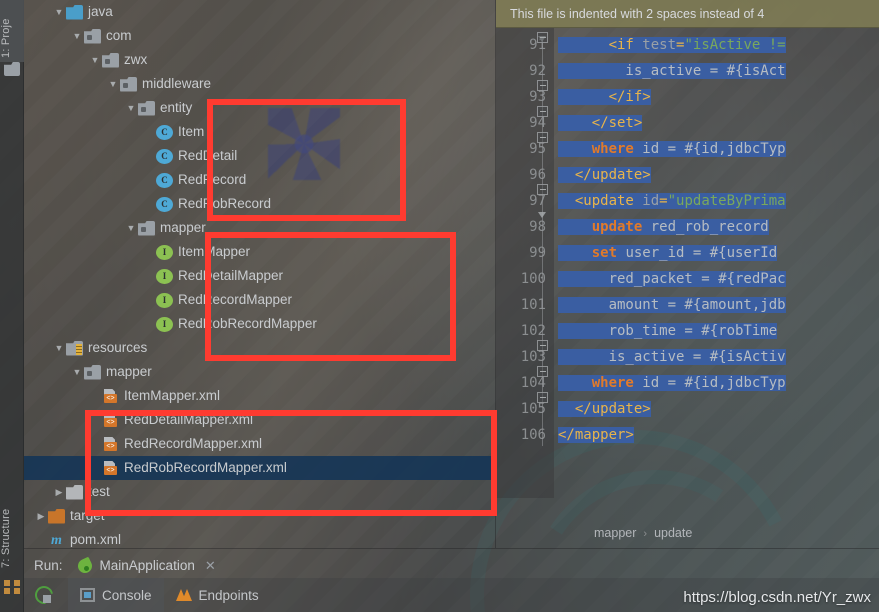 The image size is (879, 612). I want to click on code-line: amount = #{amount,jdb, so click(716, 305).